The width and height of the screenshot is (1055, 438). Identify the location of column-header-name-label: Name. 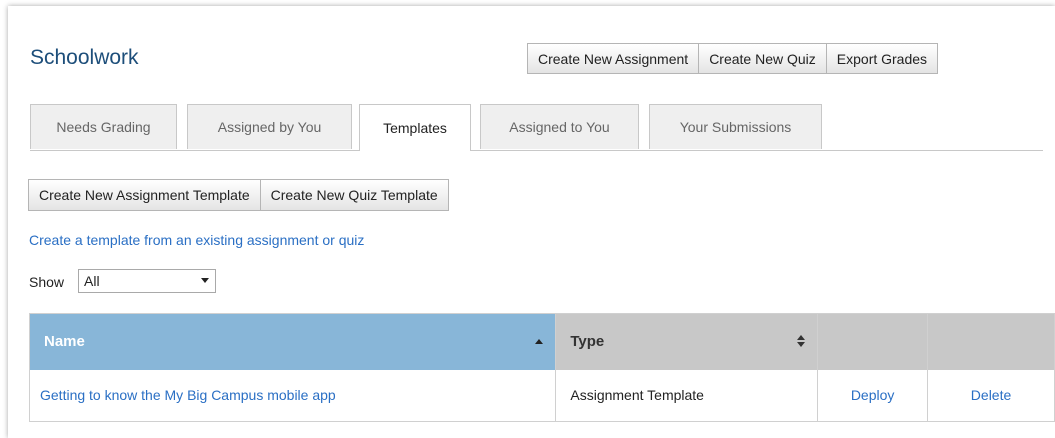
(64, 342).